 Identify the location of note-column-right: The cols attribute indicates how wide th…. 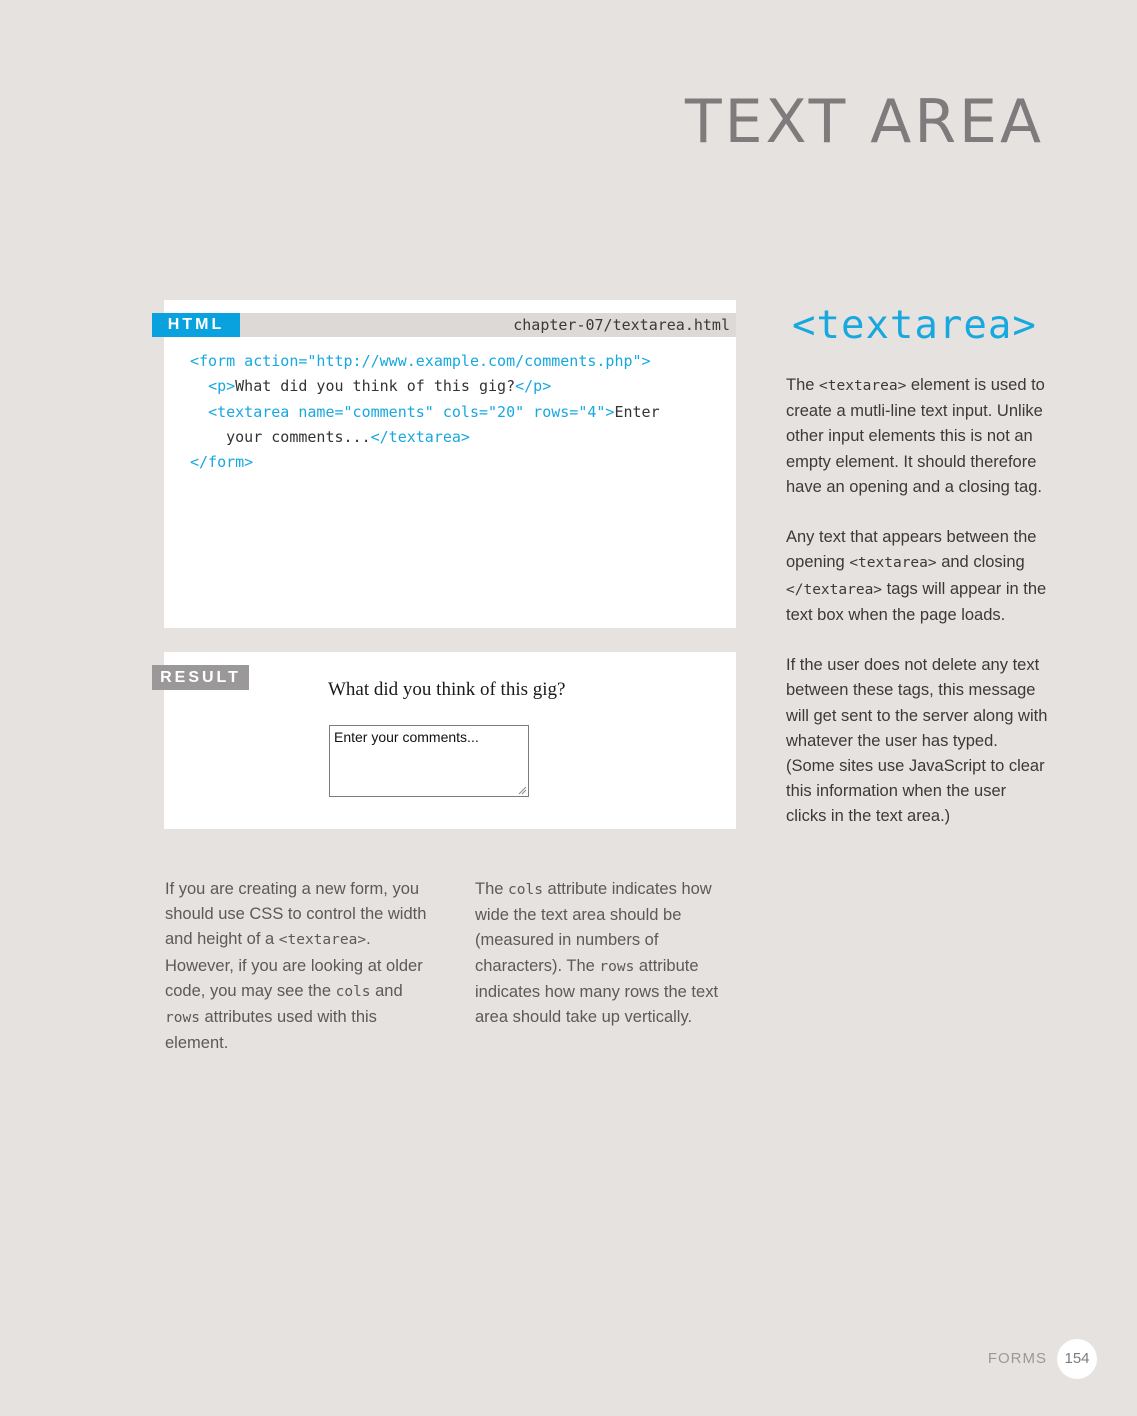
(602, 966).